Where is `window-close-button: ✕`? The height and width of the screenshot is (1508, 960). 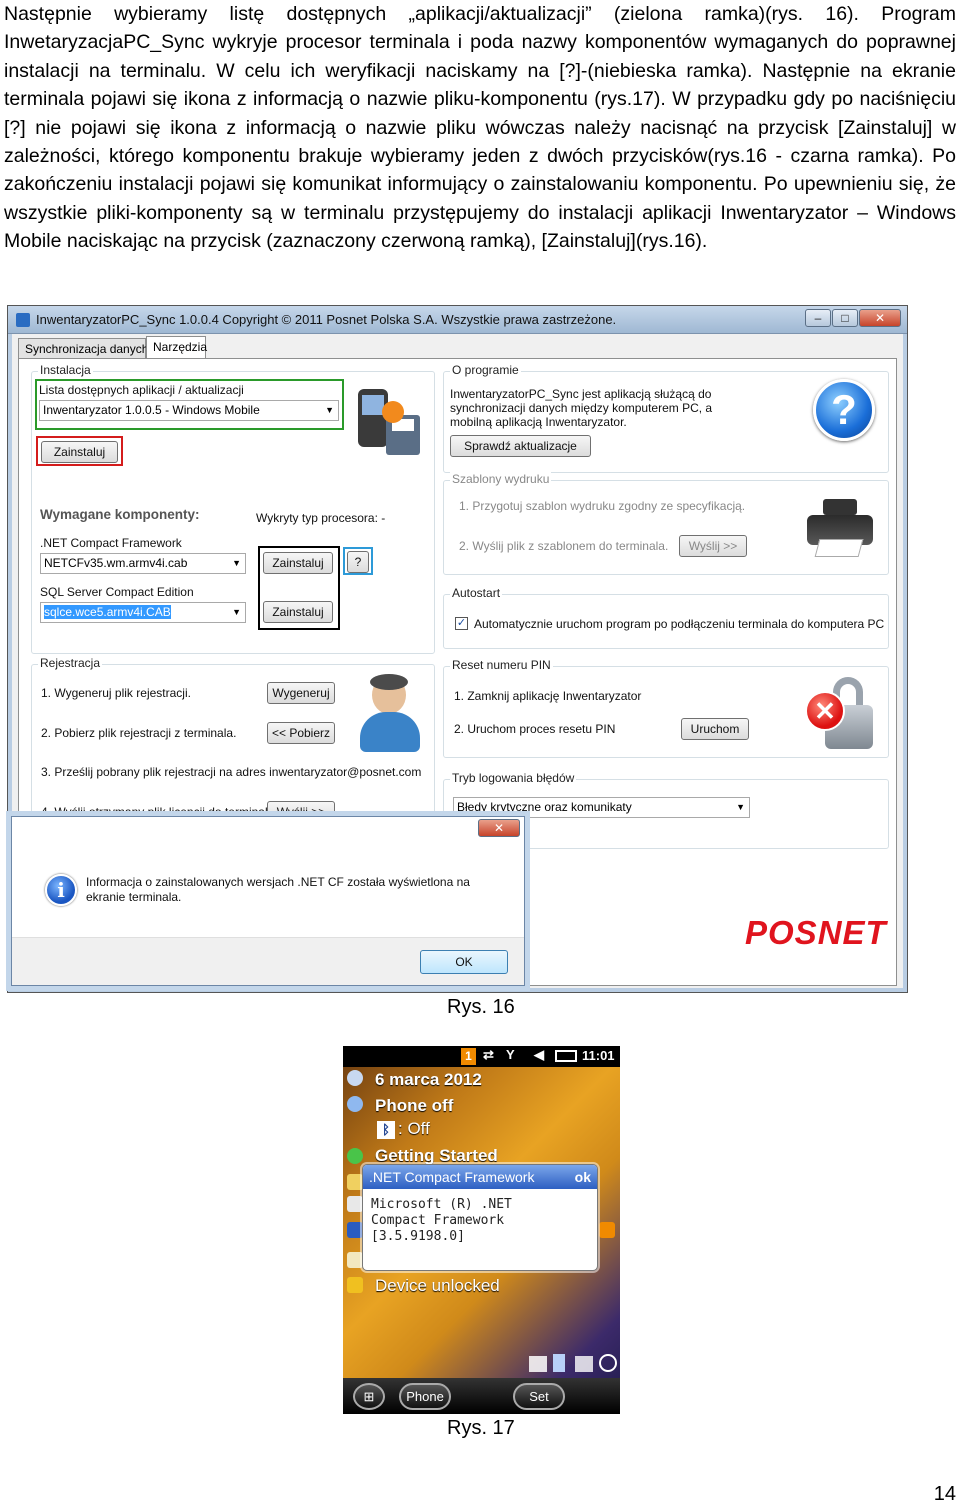
window-close-button: ✕ is located at coordinates (880, 318).